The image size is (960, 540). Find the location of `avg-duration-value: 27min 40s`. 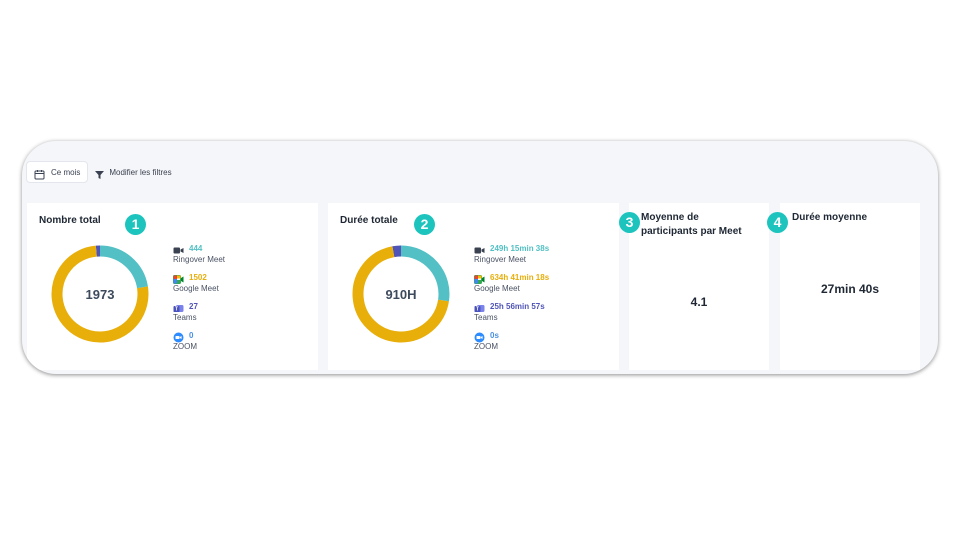

avg-duration-value: 27min 40s is located at coordinates (850, 289).